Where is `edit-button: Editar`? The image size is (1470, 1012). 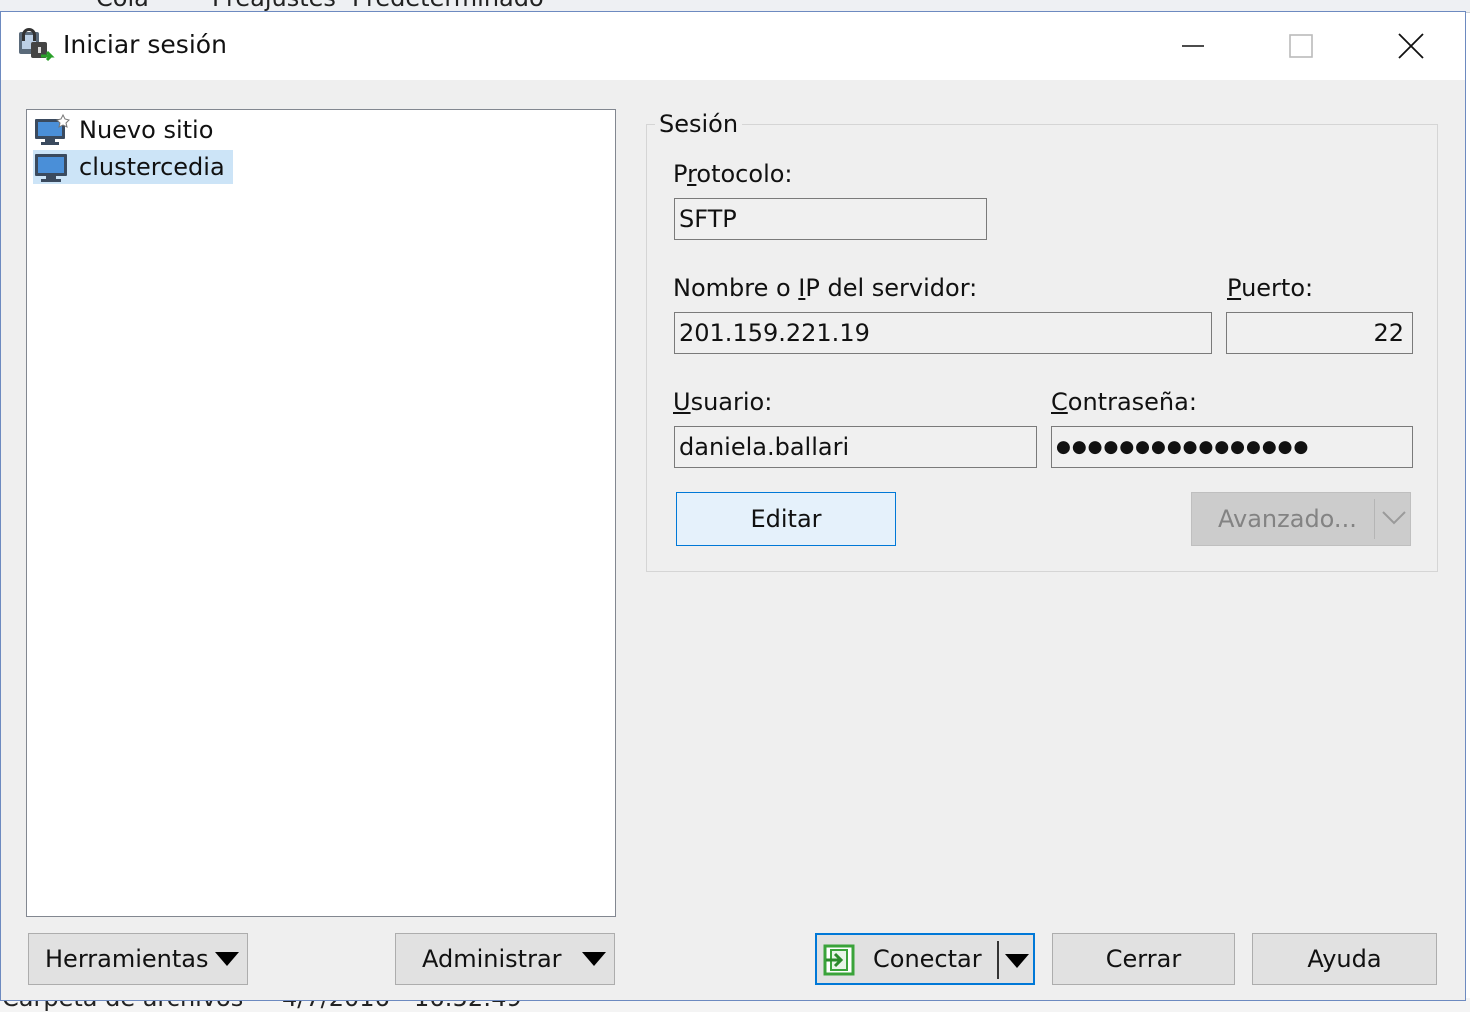
edit-button: Editar is located at coordinates (786, 519).